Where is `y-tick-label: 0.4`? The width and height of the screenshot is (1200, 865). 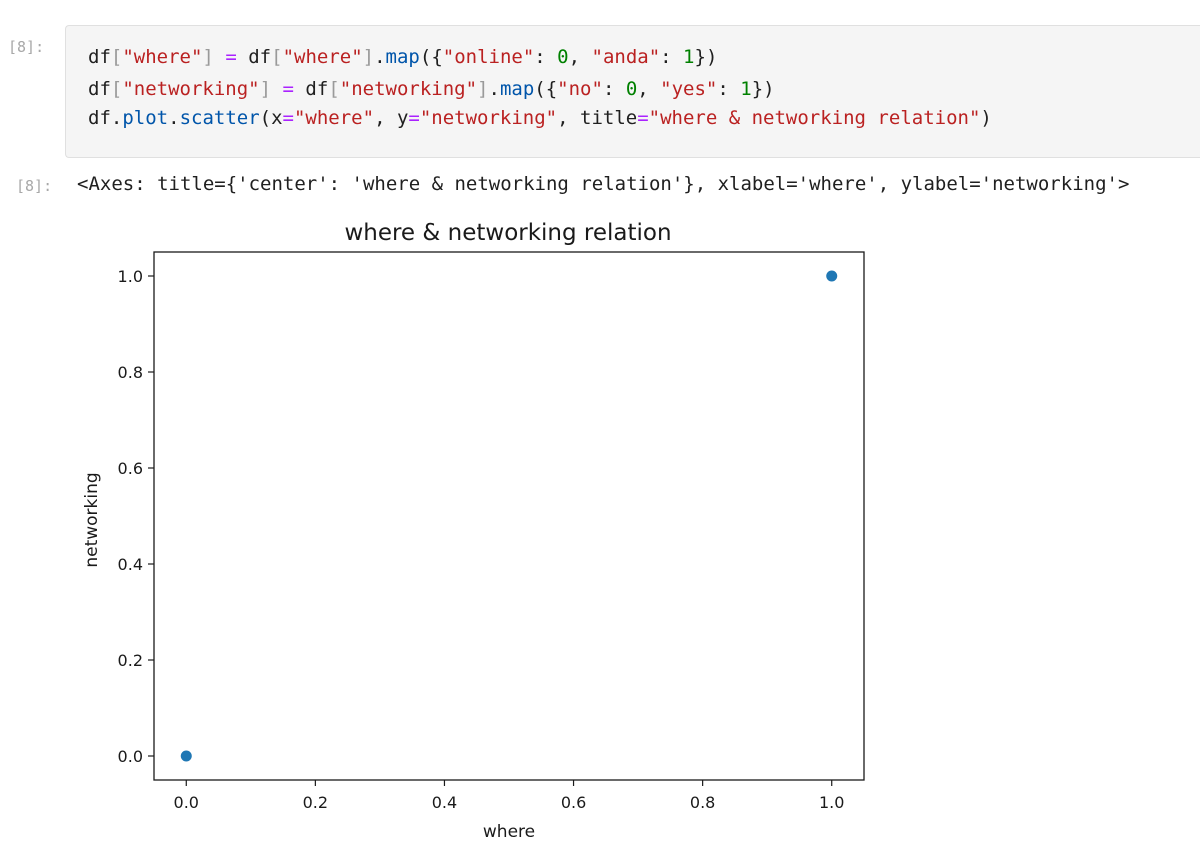 y-tick-label: 0.4 is located at coordinates (130, 564).